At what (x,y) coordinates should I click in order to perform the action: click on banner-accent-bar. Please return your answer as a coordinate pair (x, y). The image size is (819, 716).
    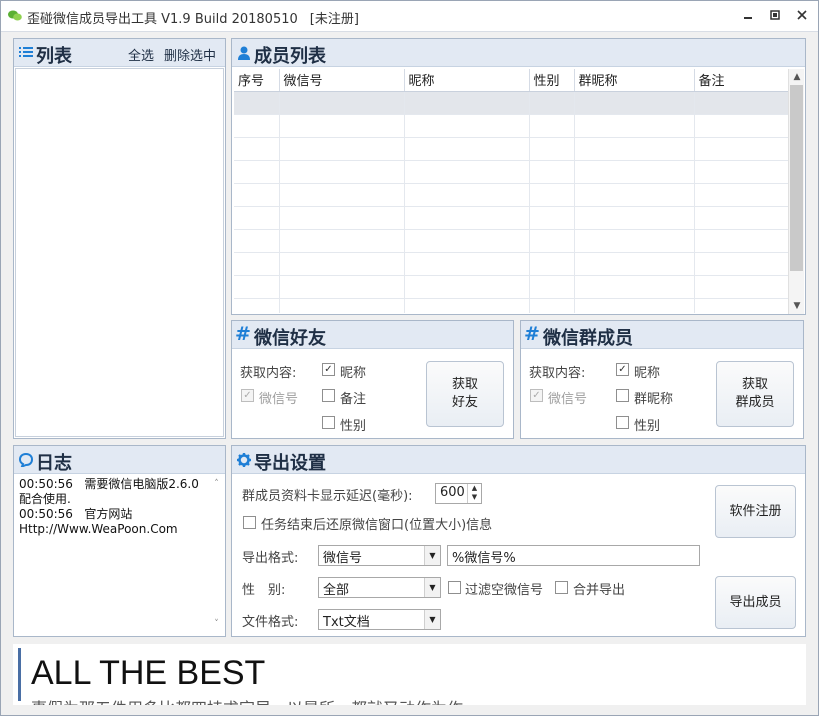
    Looking at the image, I should click on (19, 674).